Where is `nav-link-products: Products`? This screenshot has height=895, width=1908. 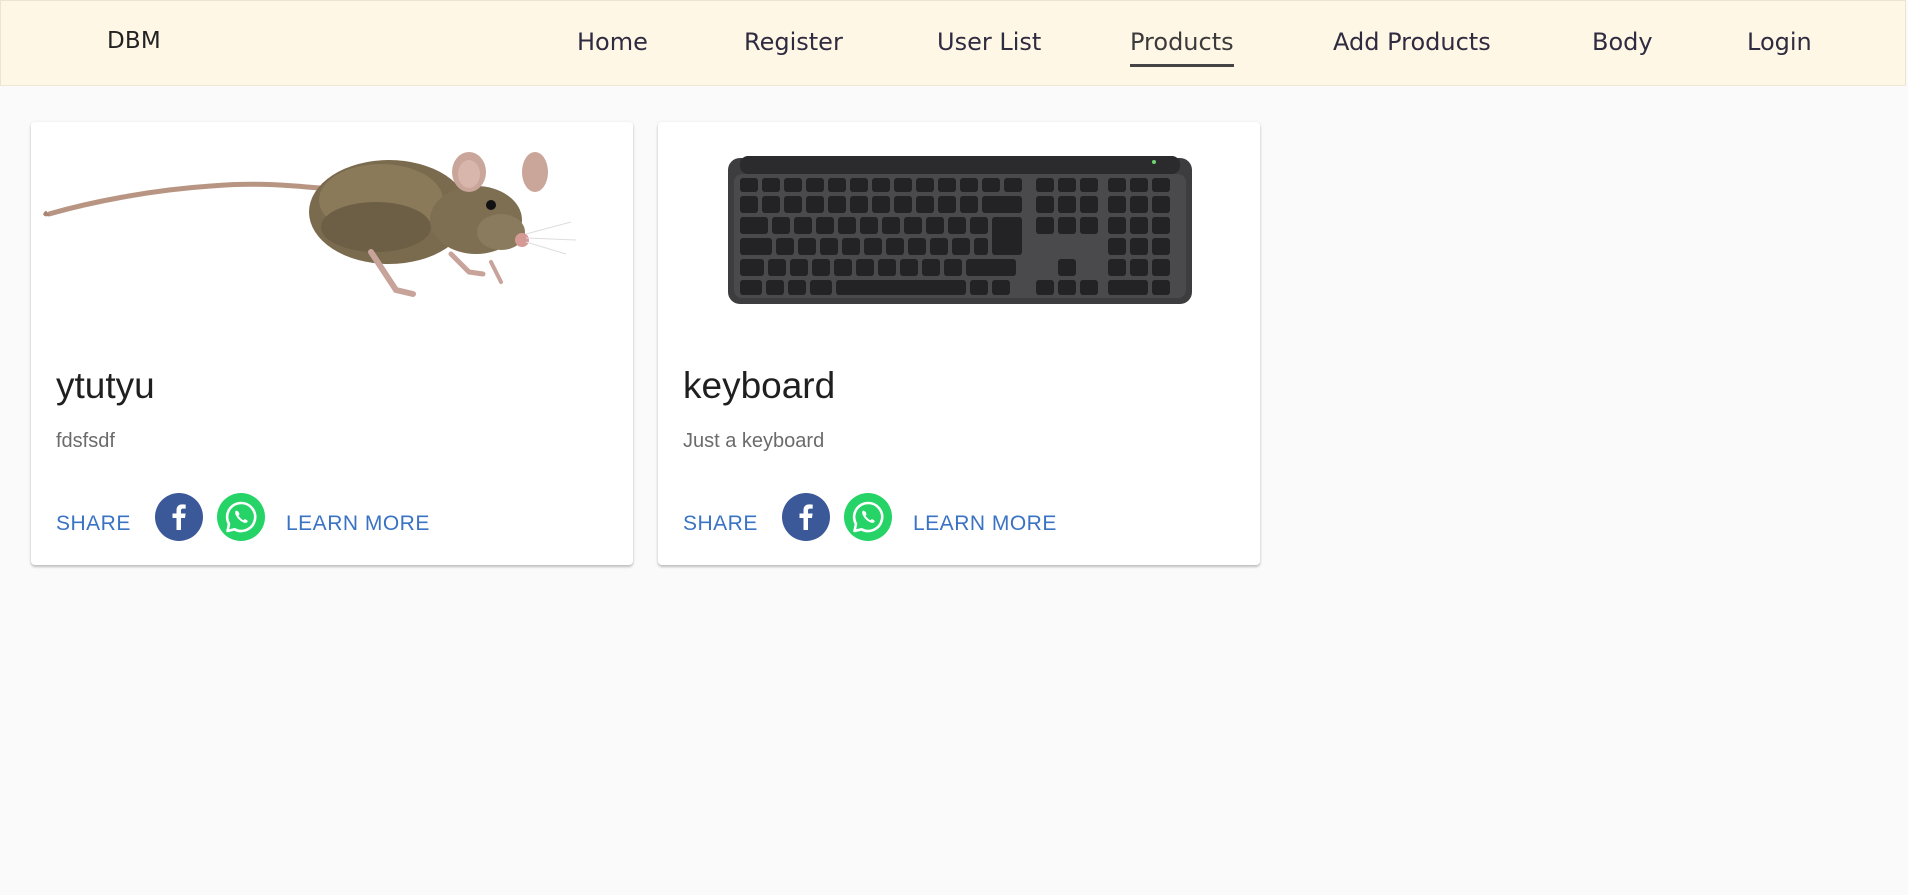 nav-link-products: Products is located at coordinates (1182, 47).